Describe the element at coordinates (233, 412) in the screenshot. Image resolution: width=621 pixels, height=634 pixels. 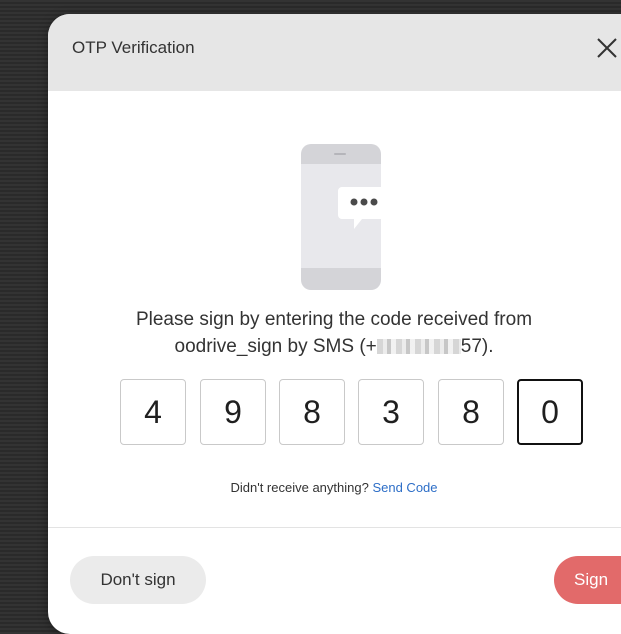
I see `otp-digit-2: 9` at that location.